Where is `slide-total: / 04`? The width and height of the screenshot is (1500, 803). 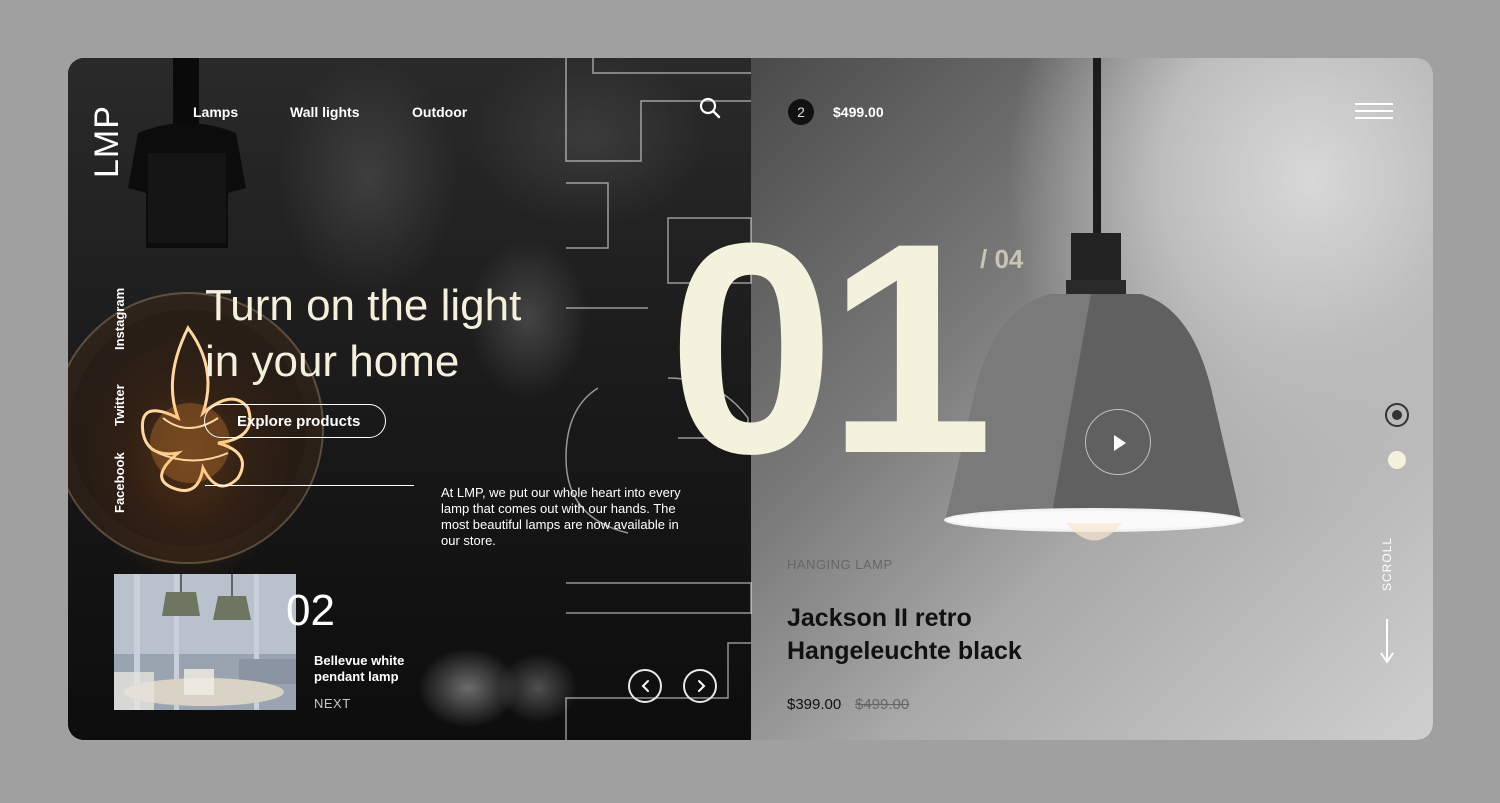
slide-total: / 04 is located at coordinates (1002, 259).